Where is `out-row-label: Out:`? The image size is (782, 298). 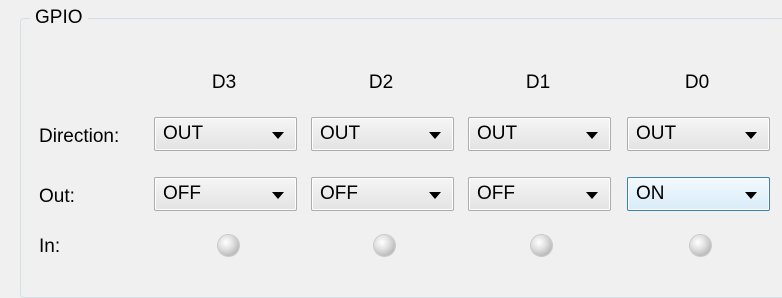 out-row-label: Out: is located at coordinates (57, 196).